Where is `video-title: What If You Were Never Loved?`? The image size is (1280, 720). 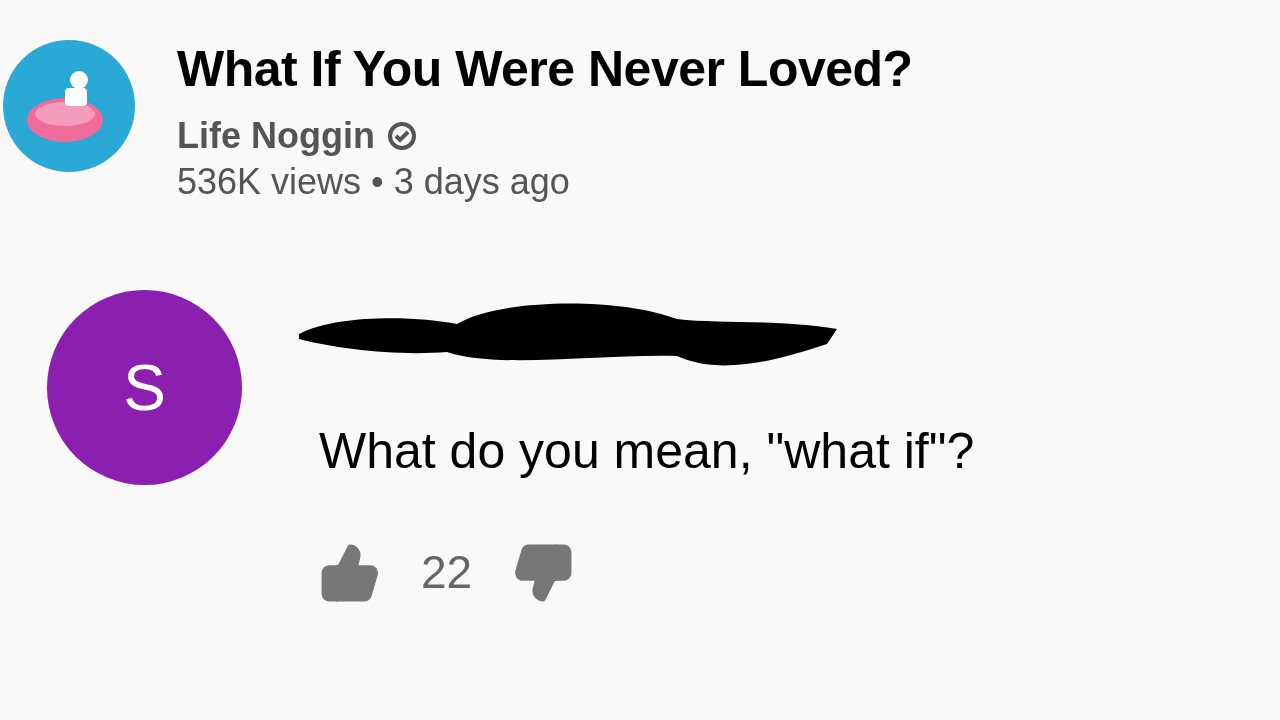
video-title: What If You Were Never Loved? is located at coordinates (545, 69).